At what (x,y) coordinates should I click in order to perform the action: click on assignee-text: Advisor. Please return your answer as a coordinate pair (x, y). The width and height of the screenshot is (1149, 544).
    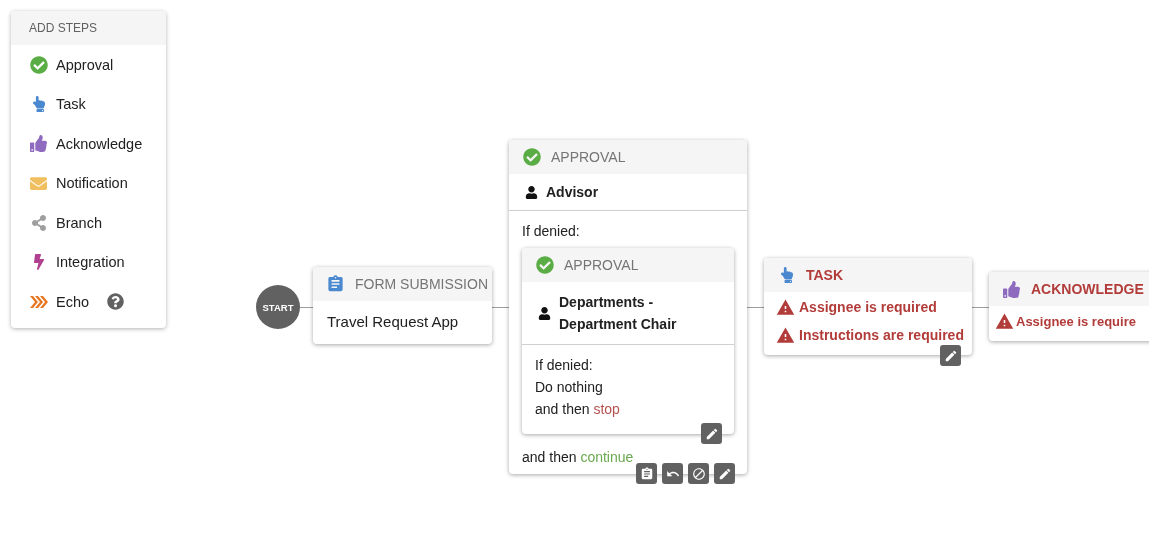
    Looking at the image, I should click on (572, 192).